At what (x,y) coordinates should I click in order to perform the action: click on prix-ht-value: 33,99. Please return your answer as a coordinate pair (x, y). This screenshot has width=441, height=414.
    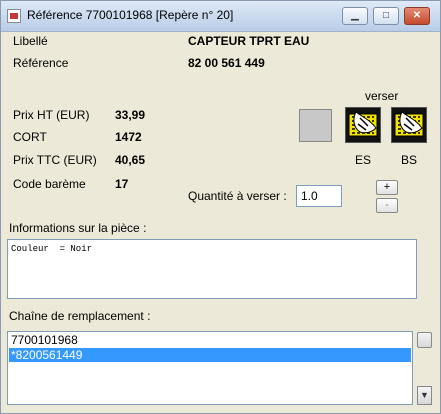
    Looking at the image, I should click on (130, 115).